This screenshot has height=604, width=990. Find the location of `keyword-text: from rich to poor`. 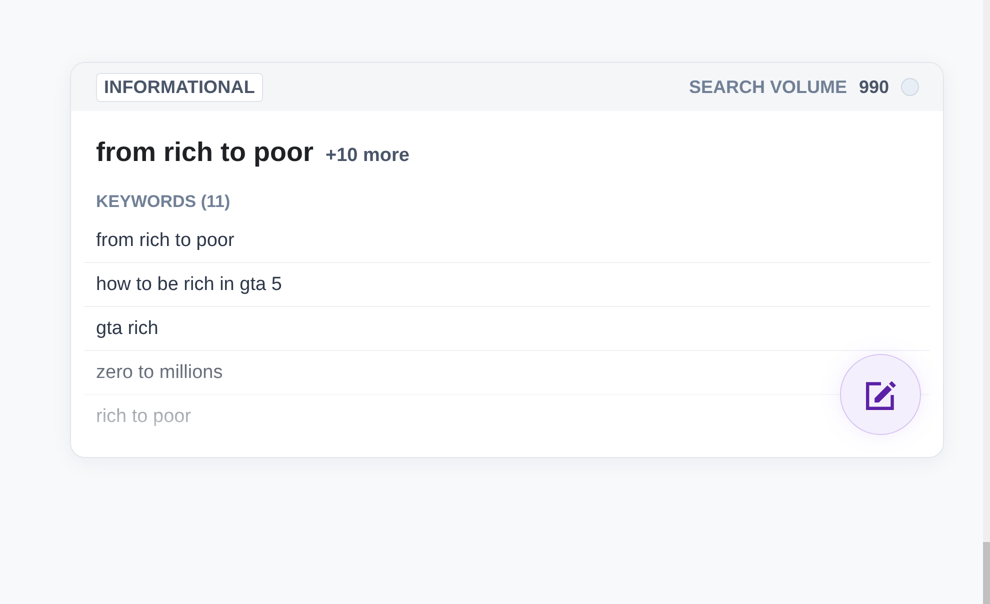

keyword-text: from rich to poor is located at coordinates (165, 241).